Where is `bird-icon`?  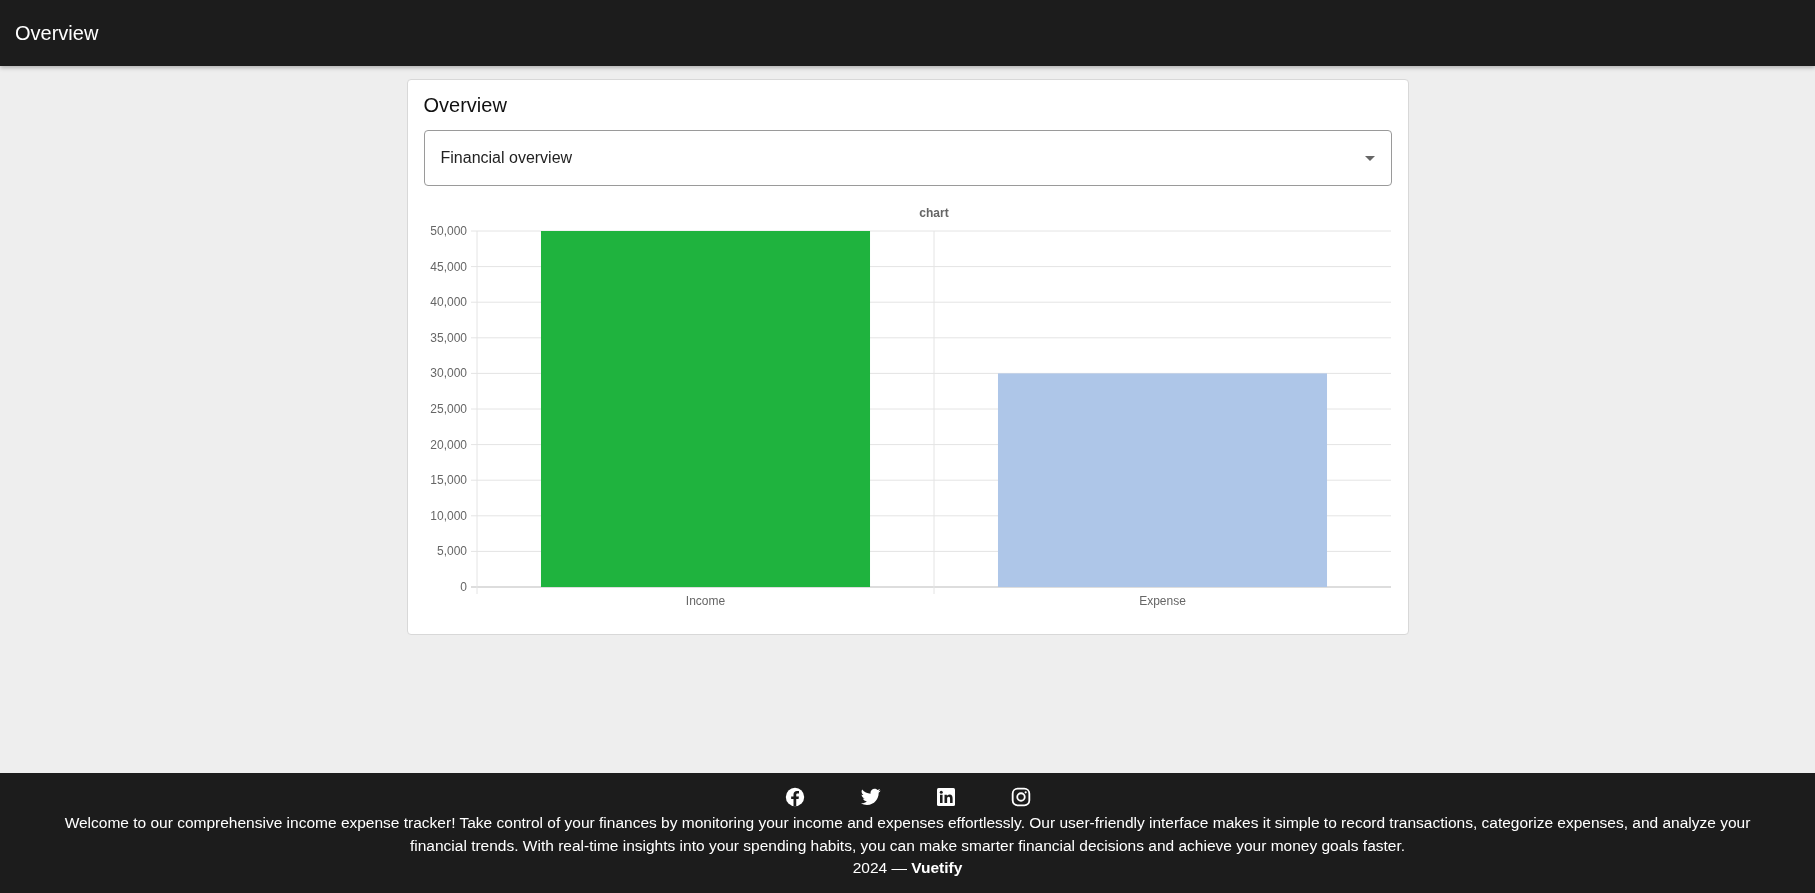 bird-icon is located at coordinates (870, 797).